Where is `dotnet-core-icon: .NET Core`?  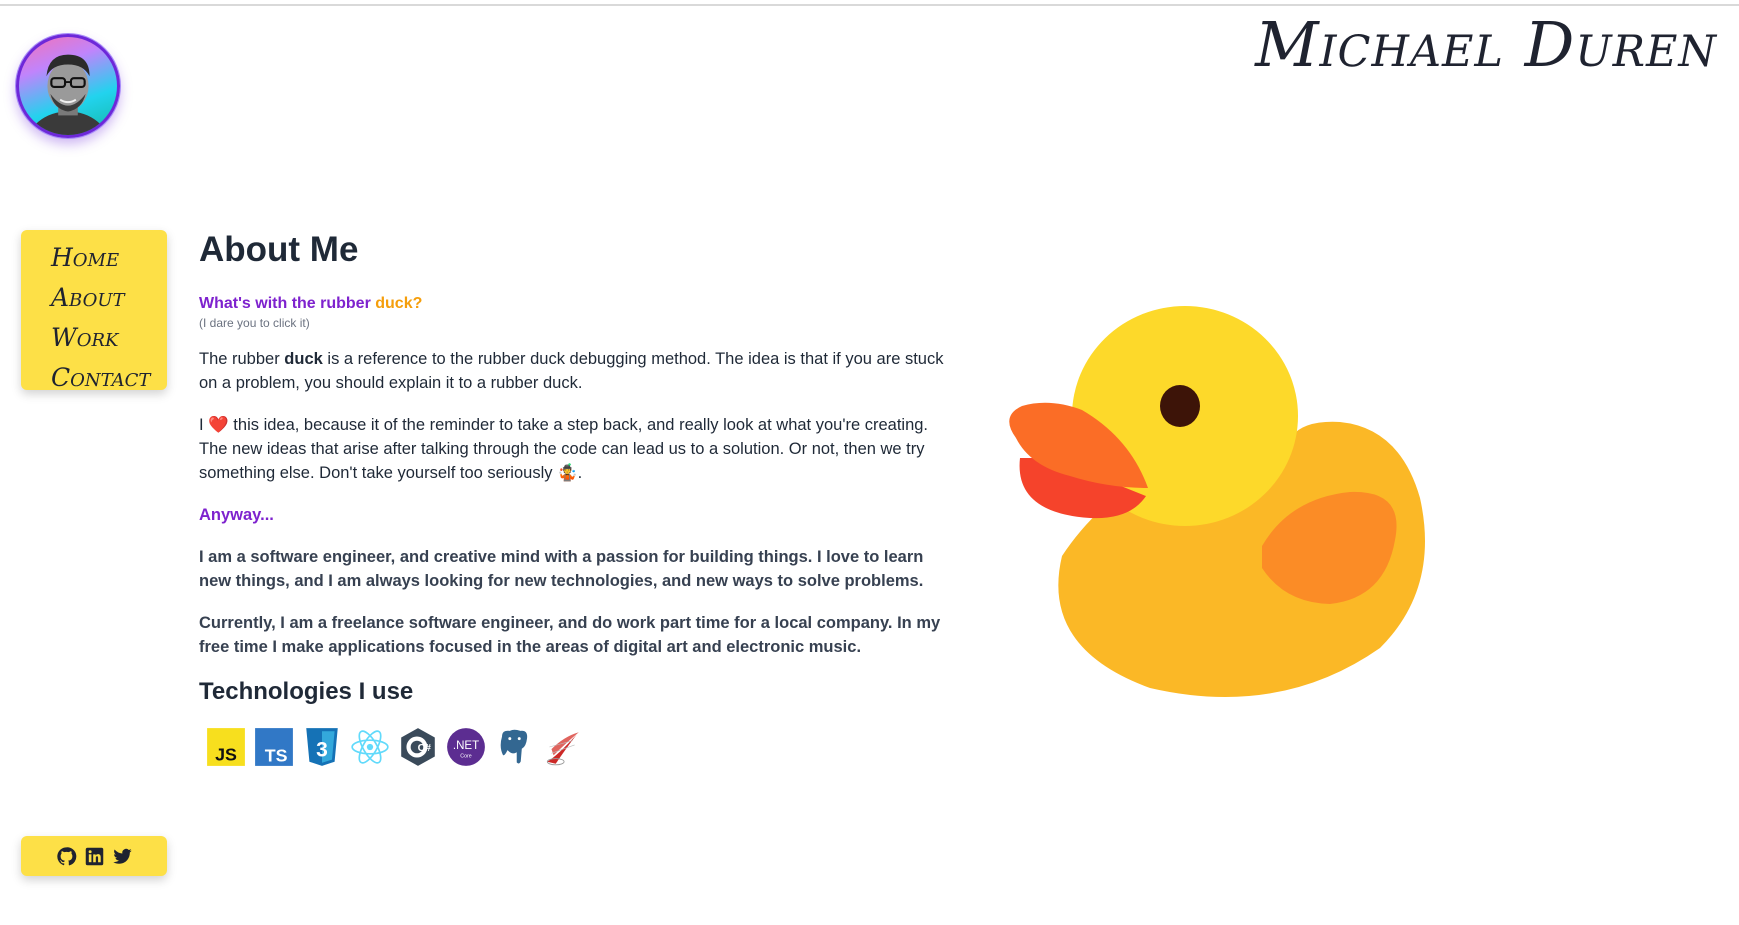
dotnet-core-icon: .NET Core is located at coordinates (466, 747).